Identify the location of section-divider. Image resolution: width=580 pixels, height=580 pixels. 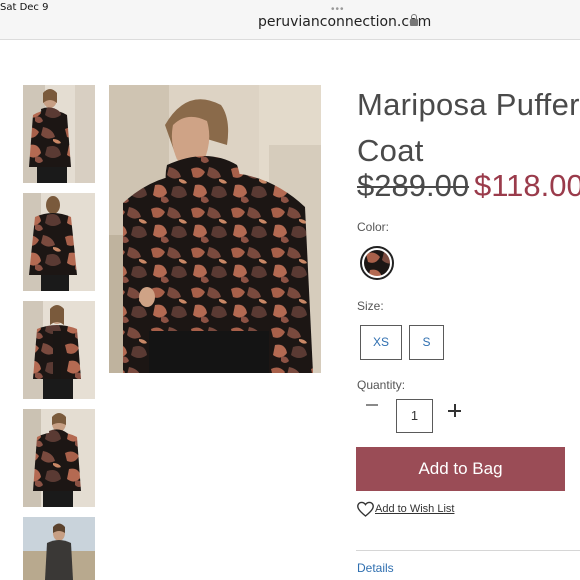
(468, 550).